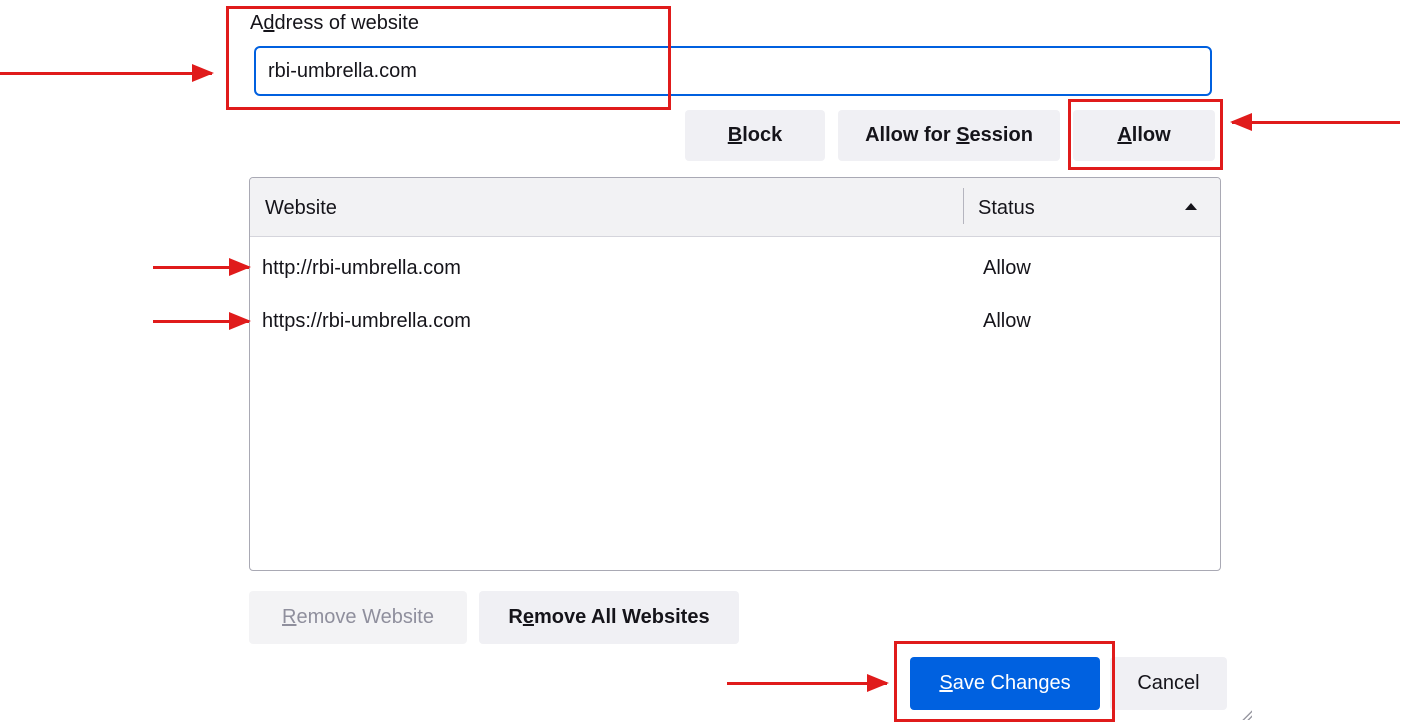 This screenshot has height=722, width=1409. I want to click on highlight-box-address, so click(448, 58).